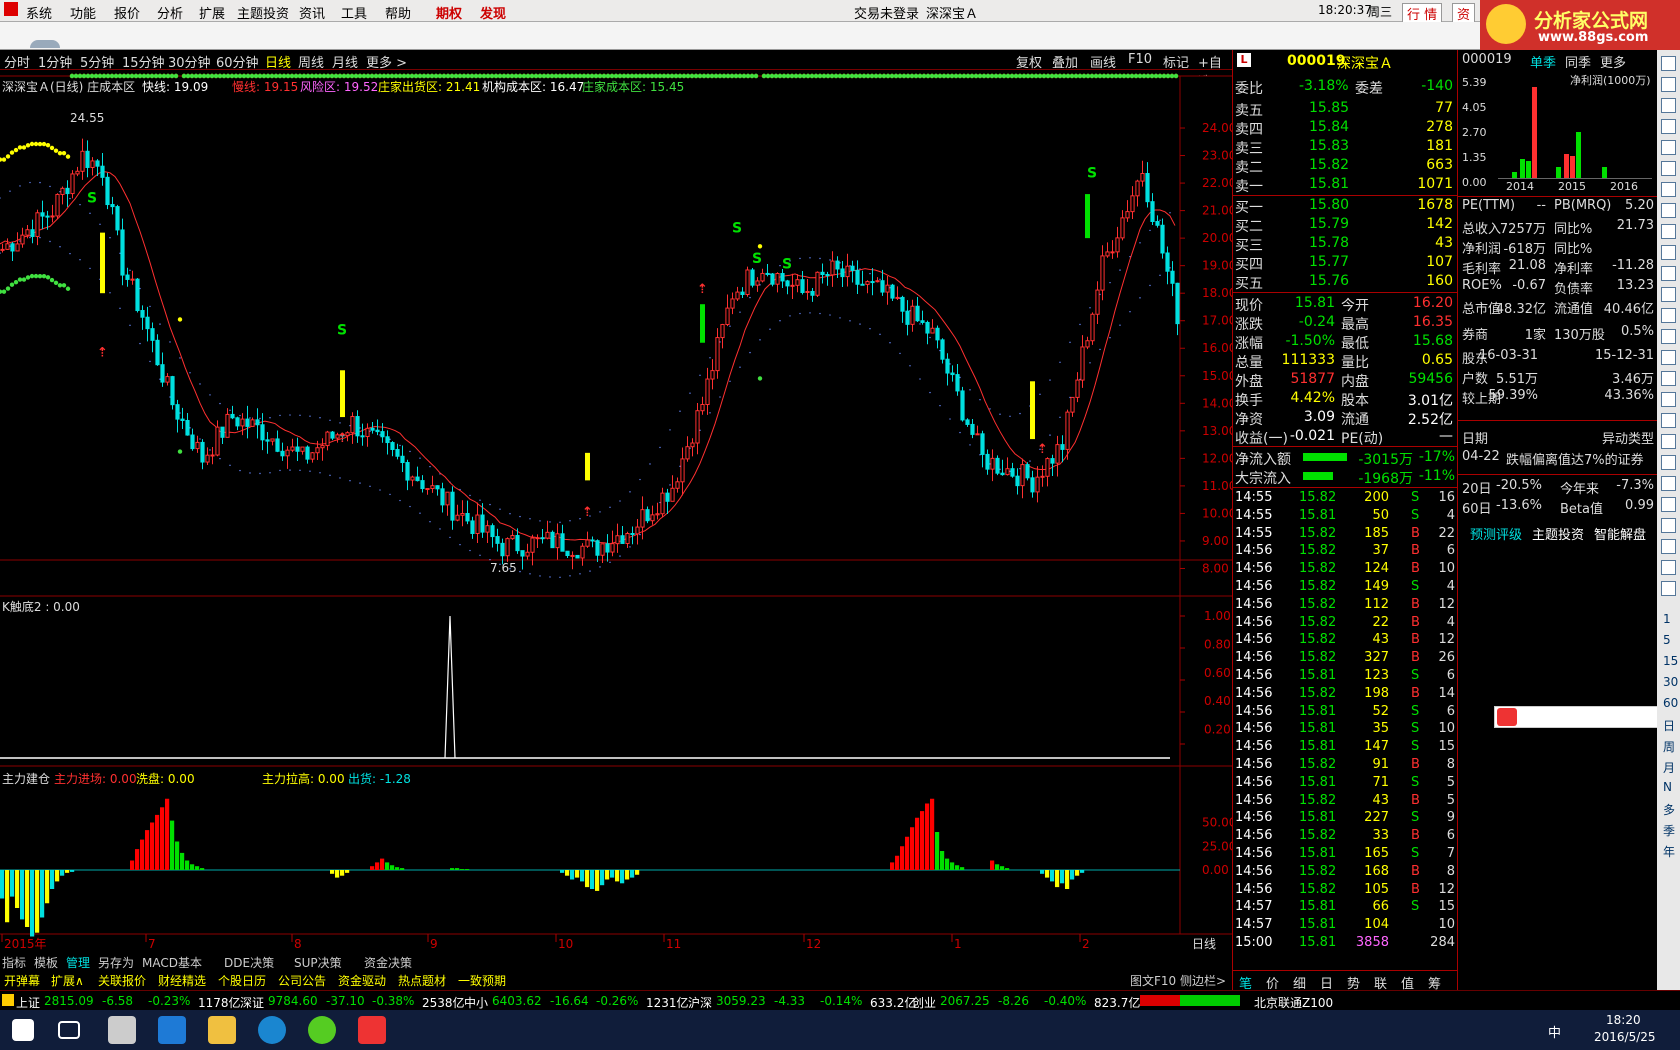  Describe the element at coordinates (1669, 746) in the screenshot. I see `side-period-button: 周` at that location.